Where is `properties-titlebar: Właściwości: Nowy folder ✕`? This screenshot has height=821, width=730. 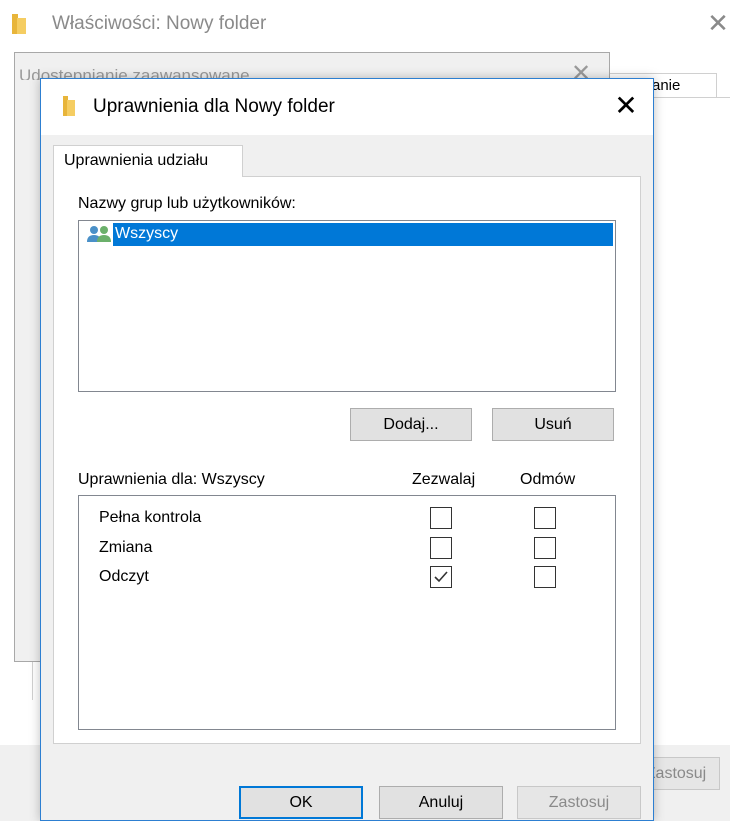 properties-titlebar: Właściwości: Nowy folder ✕ is located at coordinates (365, 24).